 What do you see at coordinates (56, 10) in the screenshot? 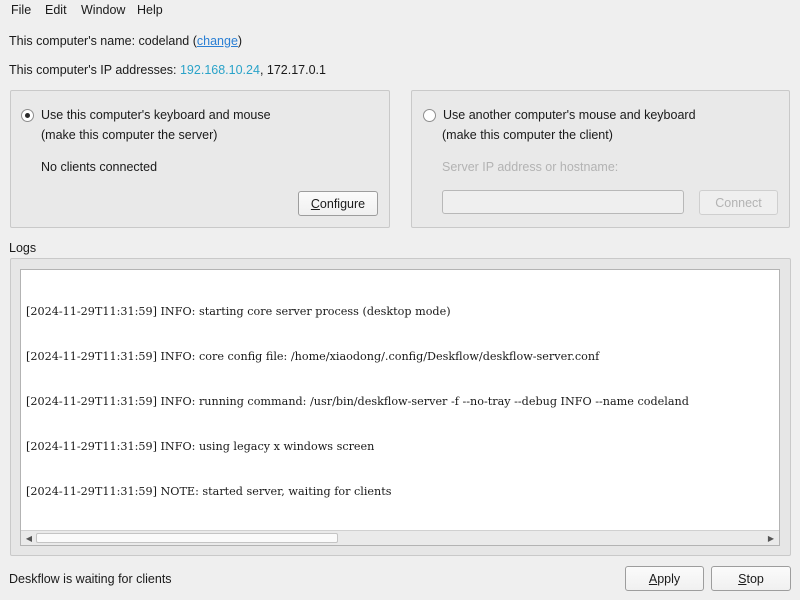
I see `menu-edit: Edit` at bounding box center [56, 10].